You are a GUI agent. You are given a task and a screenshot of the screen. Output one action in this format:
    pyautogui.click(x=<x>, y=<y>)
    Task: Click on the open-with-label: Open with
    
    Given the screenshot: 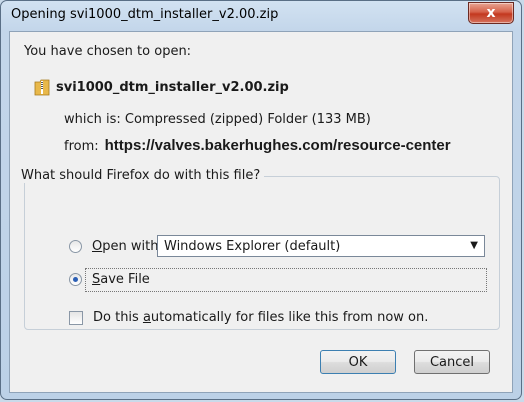 What is the action you would take?
    pyautogui.click(x=125, y=246)
    